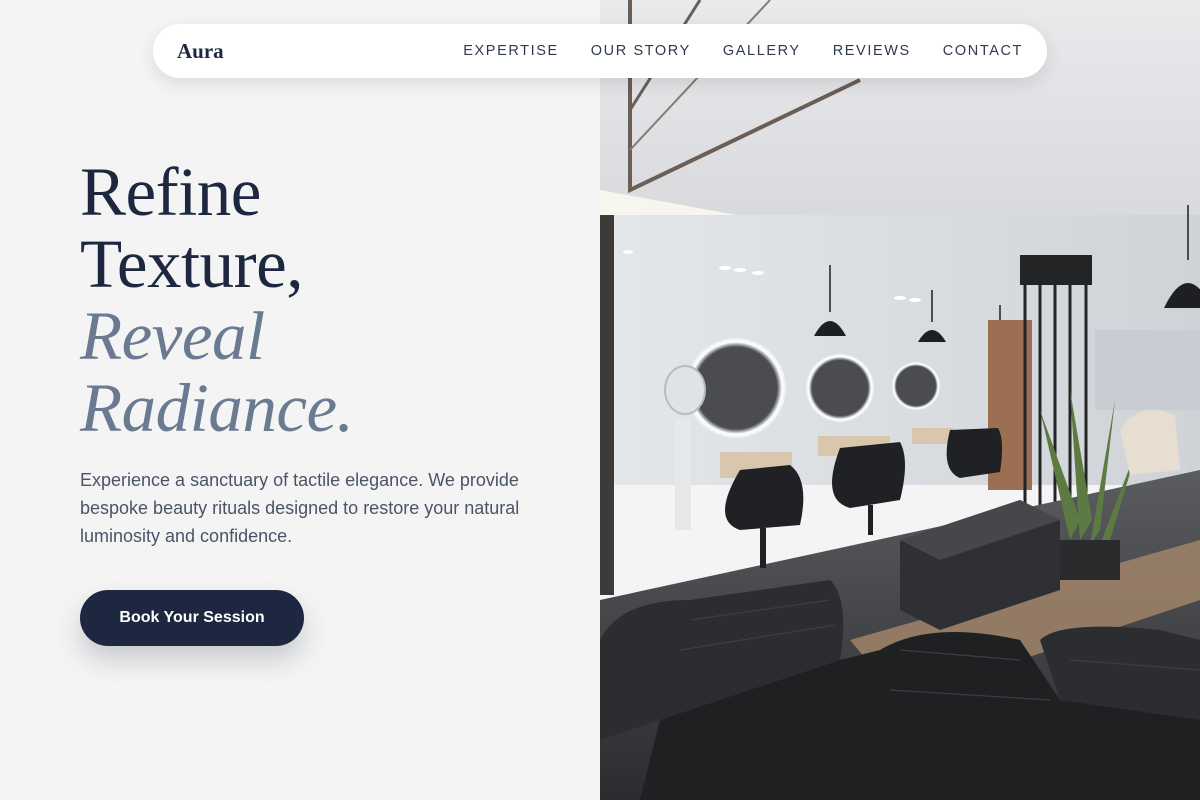  I want to click on headline-line-2: Texture,, so click(191, 264).